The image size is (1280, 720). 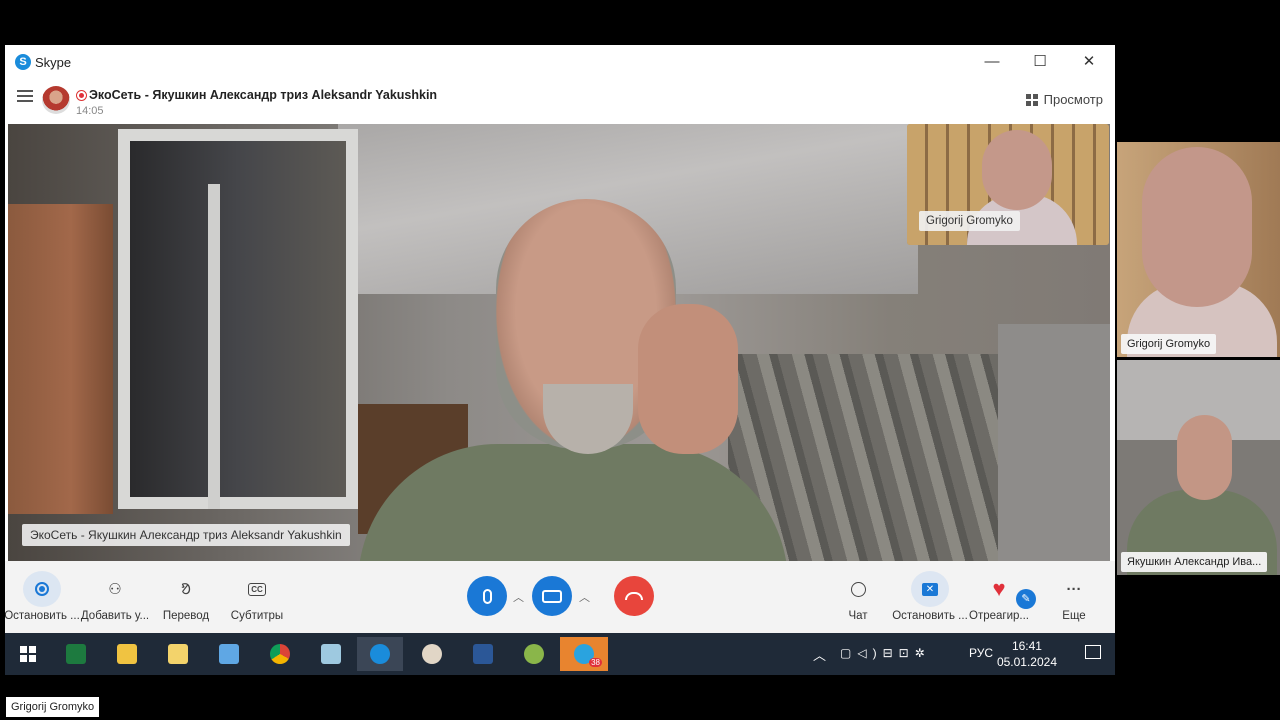 I want to click on hangup-icon, so click(x=634, y=596).